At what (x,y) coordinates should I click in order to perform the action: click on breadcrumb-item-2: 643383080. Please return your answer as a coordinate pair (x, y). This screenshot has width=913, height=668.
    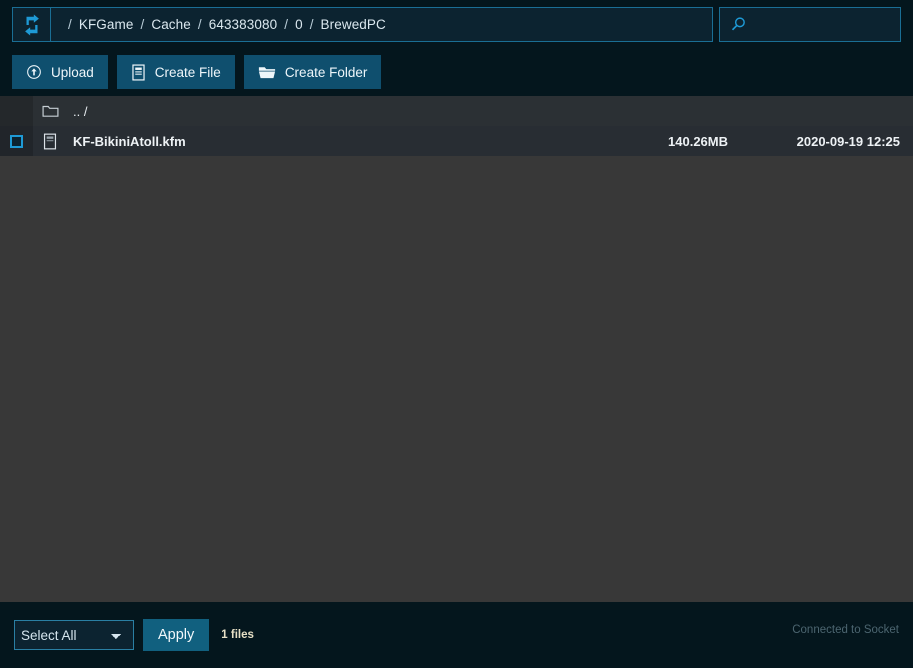
    Looking at the image, I should click on (243, 24).